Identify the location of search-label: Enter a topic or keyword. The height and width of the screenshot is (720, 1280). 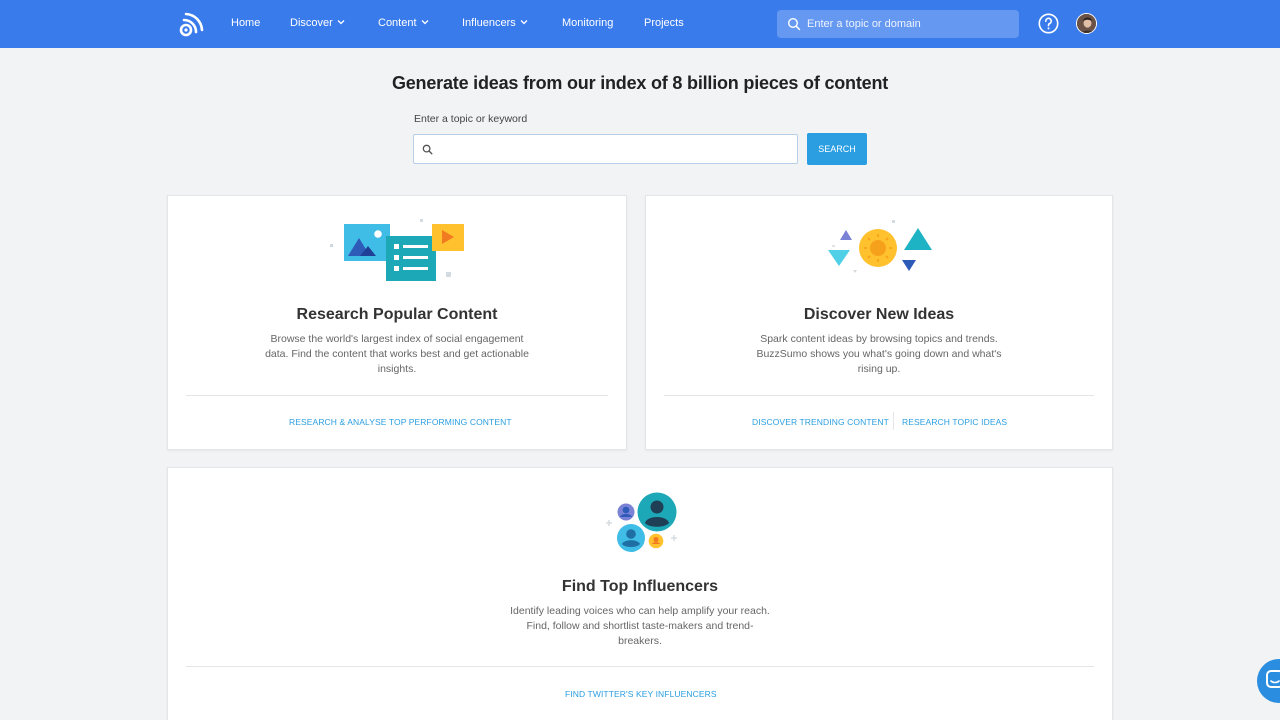
(471, 119).